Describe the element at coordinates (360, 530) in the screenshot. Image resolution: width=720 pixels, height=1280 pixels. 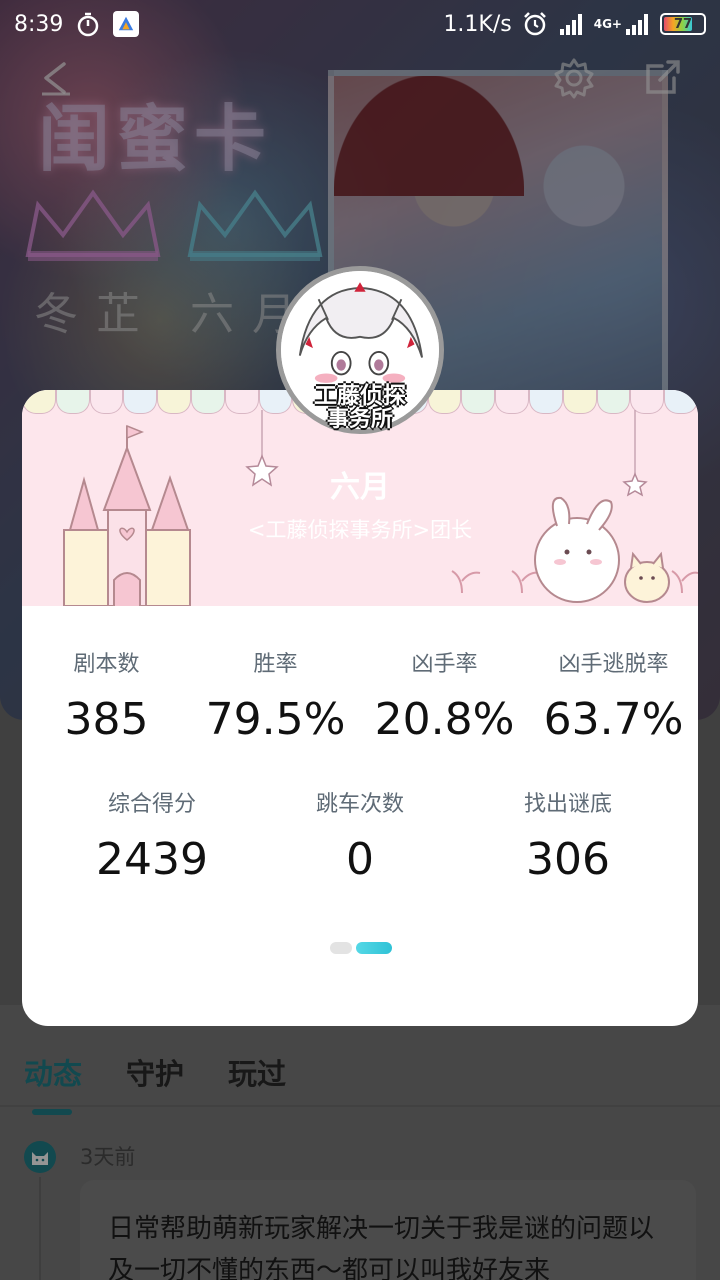
I see `profile-subtitle: <工藤侦探事务所>团长` at that location.